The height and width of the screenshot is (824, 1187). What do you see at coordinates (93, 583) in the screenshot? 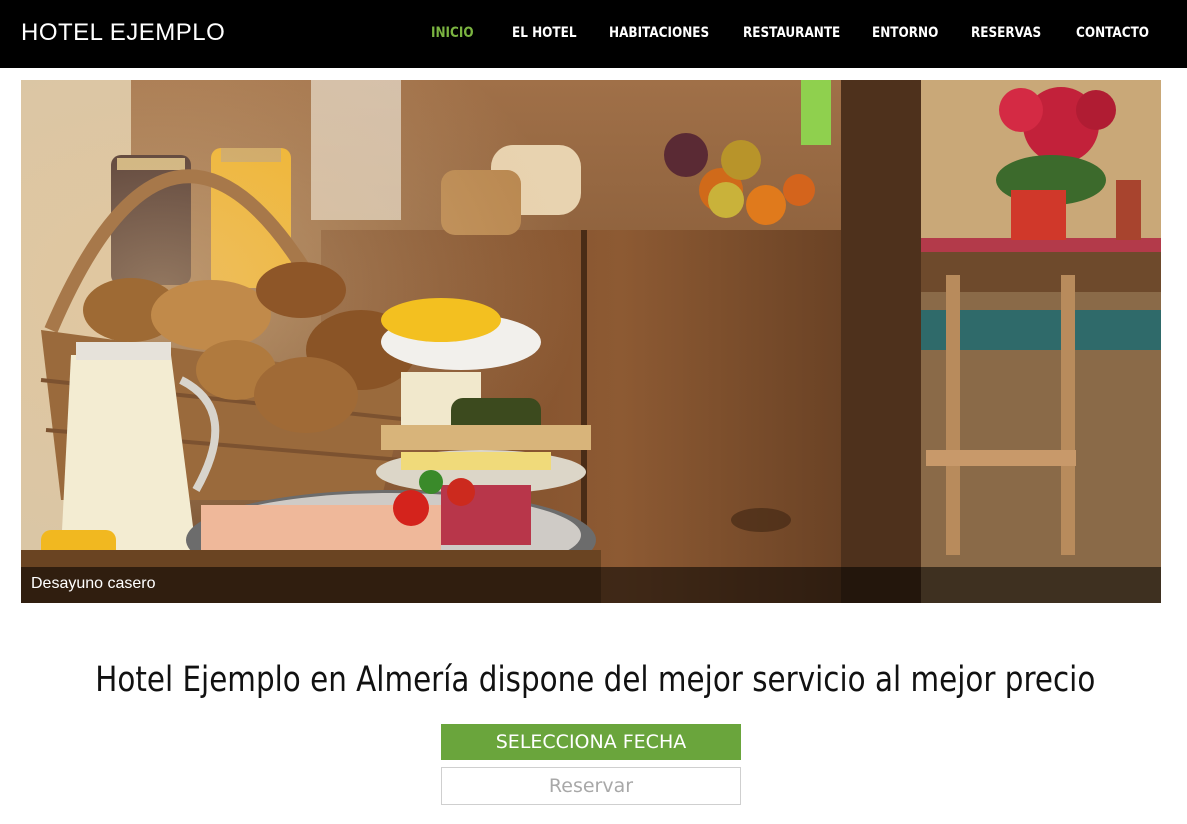
I see `hero-caption: Desayuno casero` at bounding box center [93, 583].